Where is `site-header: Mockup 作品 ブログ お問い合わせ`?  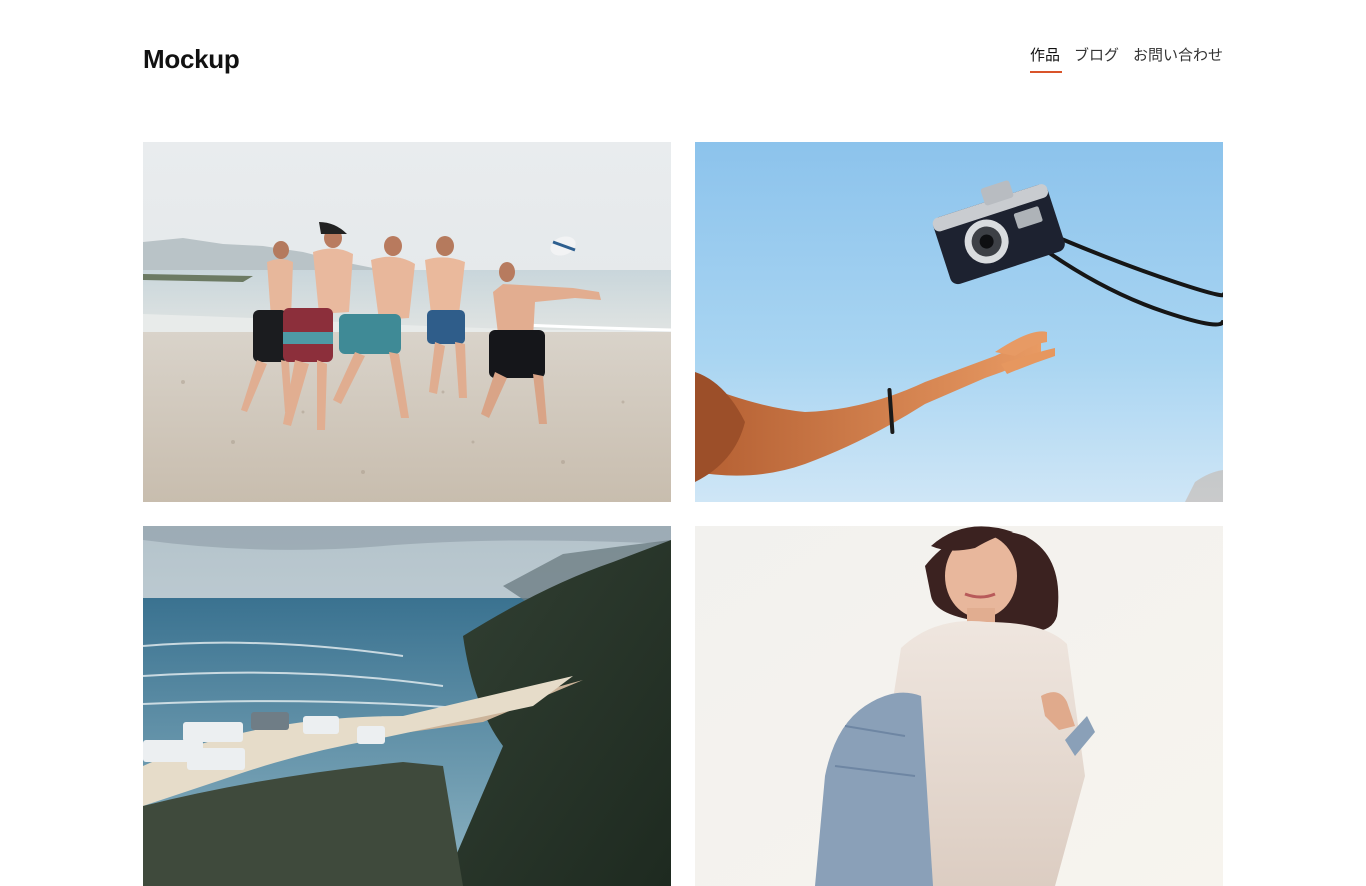
site-header: Mockup 作品 ブログ お問い合わせ is located at coordinates (683, 55).